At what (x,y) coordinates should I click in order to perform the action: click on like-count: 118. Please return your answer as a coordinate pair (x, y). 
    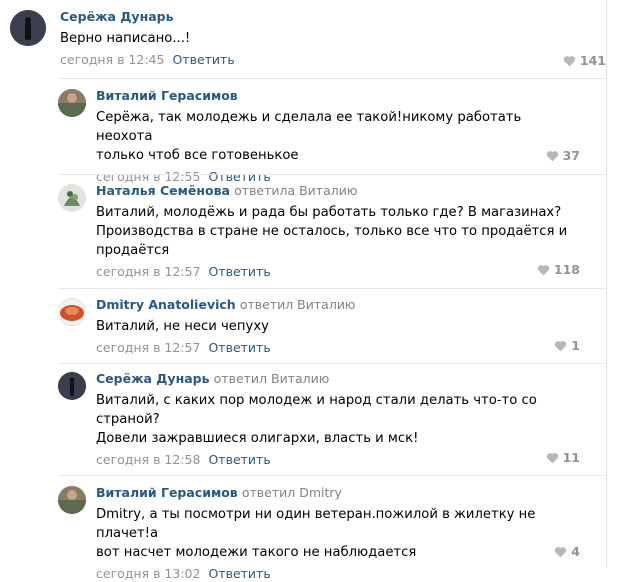
    Looking at the image, I should click on (566, 269).